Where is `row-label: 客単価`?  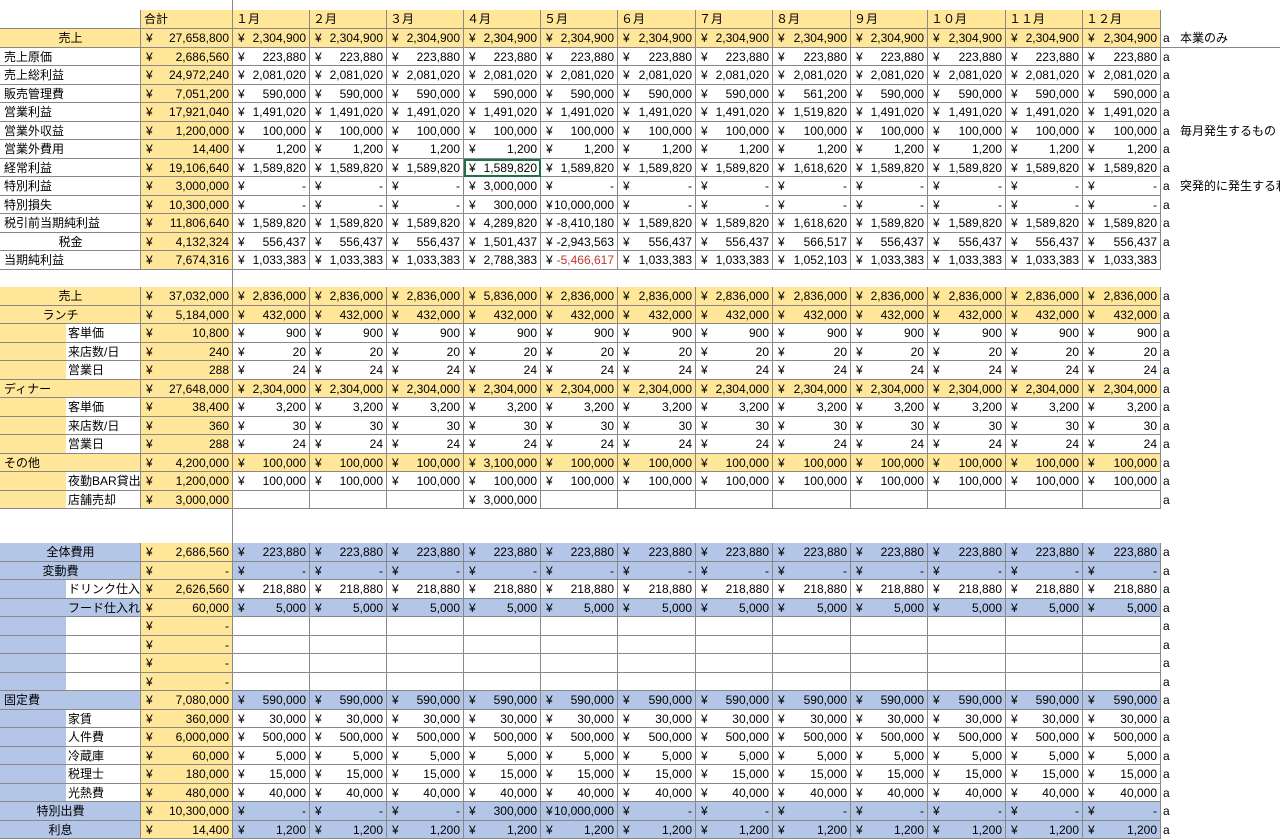 row-label: 客単価 is located at coordinates (70, 407).